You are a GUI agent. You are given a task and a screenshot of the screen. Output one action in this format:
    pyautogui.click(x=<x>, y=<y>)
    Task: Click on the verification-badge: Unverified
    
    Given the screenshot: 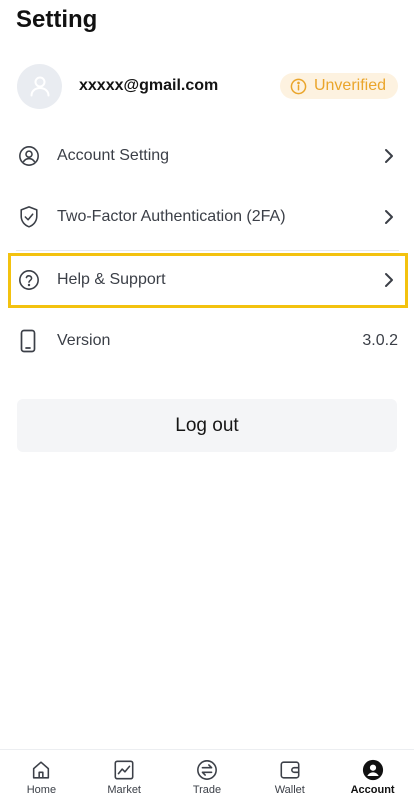 What is the action you would take?
    pyautogui.click(x=338, y=86)
    